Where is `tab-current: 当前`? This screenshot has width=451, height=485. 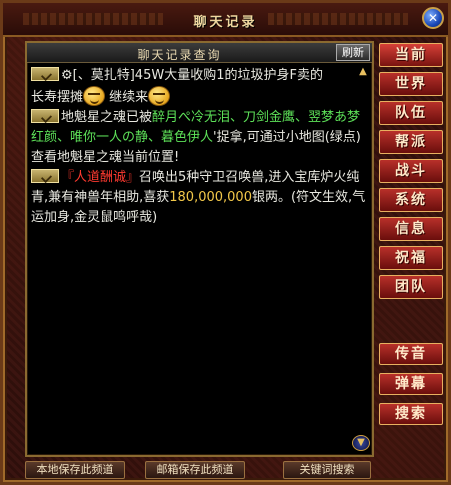 tab-current: 当前 is located at coordinates (411, 55).